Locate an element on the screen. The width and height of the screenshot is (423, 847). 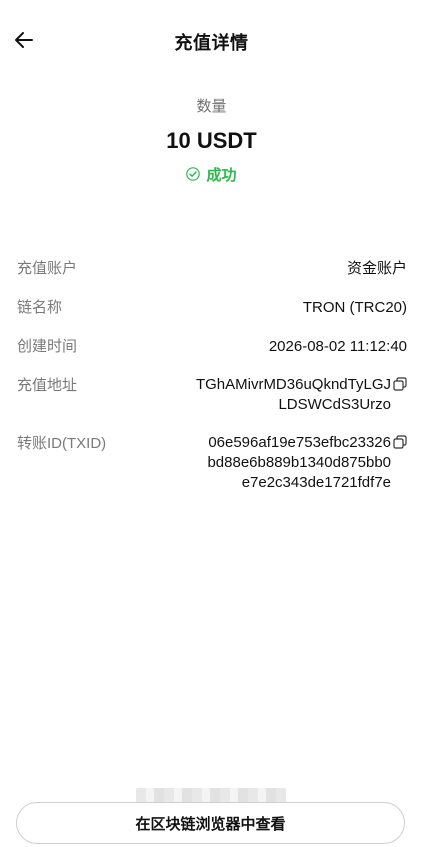
check-circle-icon is located at coordinates (193, 174).